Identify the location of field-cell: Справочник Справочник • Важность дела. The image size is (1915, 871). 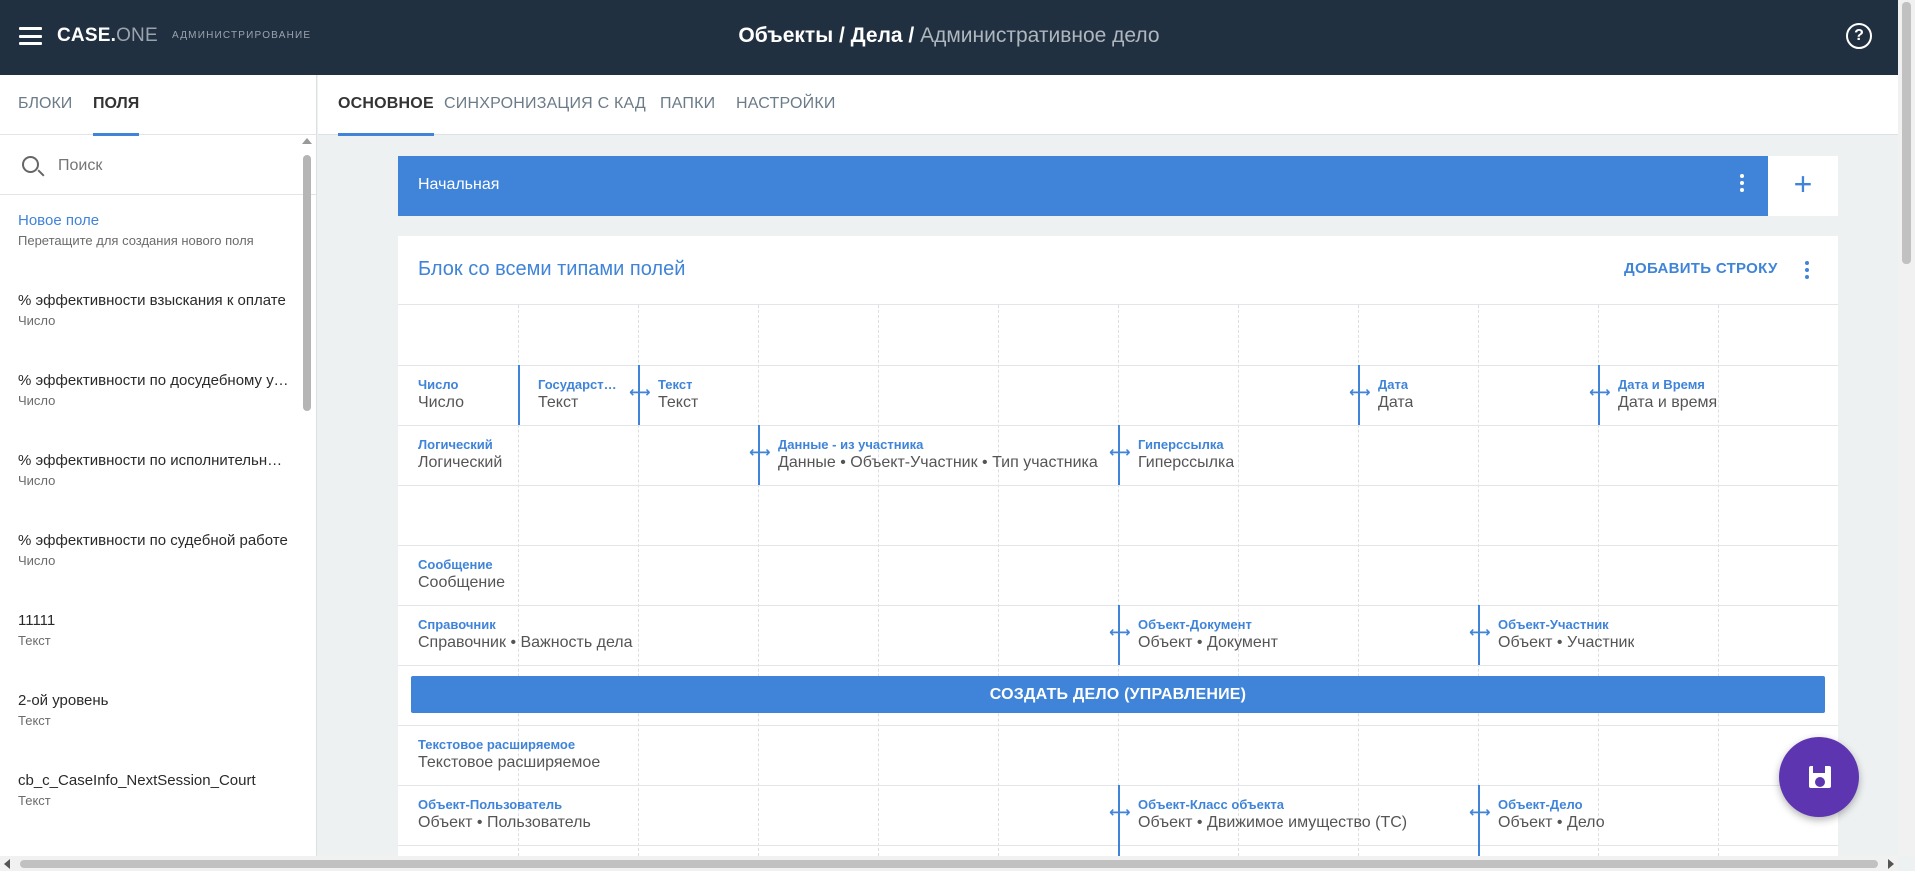
(758, 635).